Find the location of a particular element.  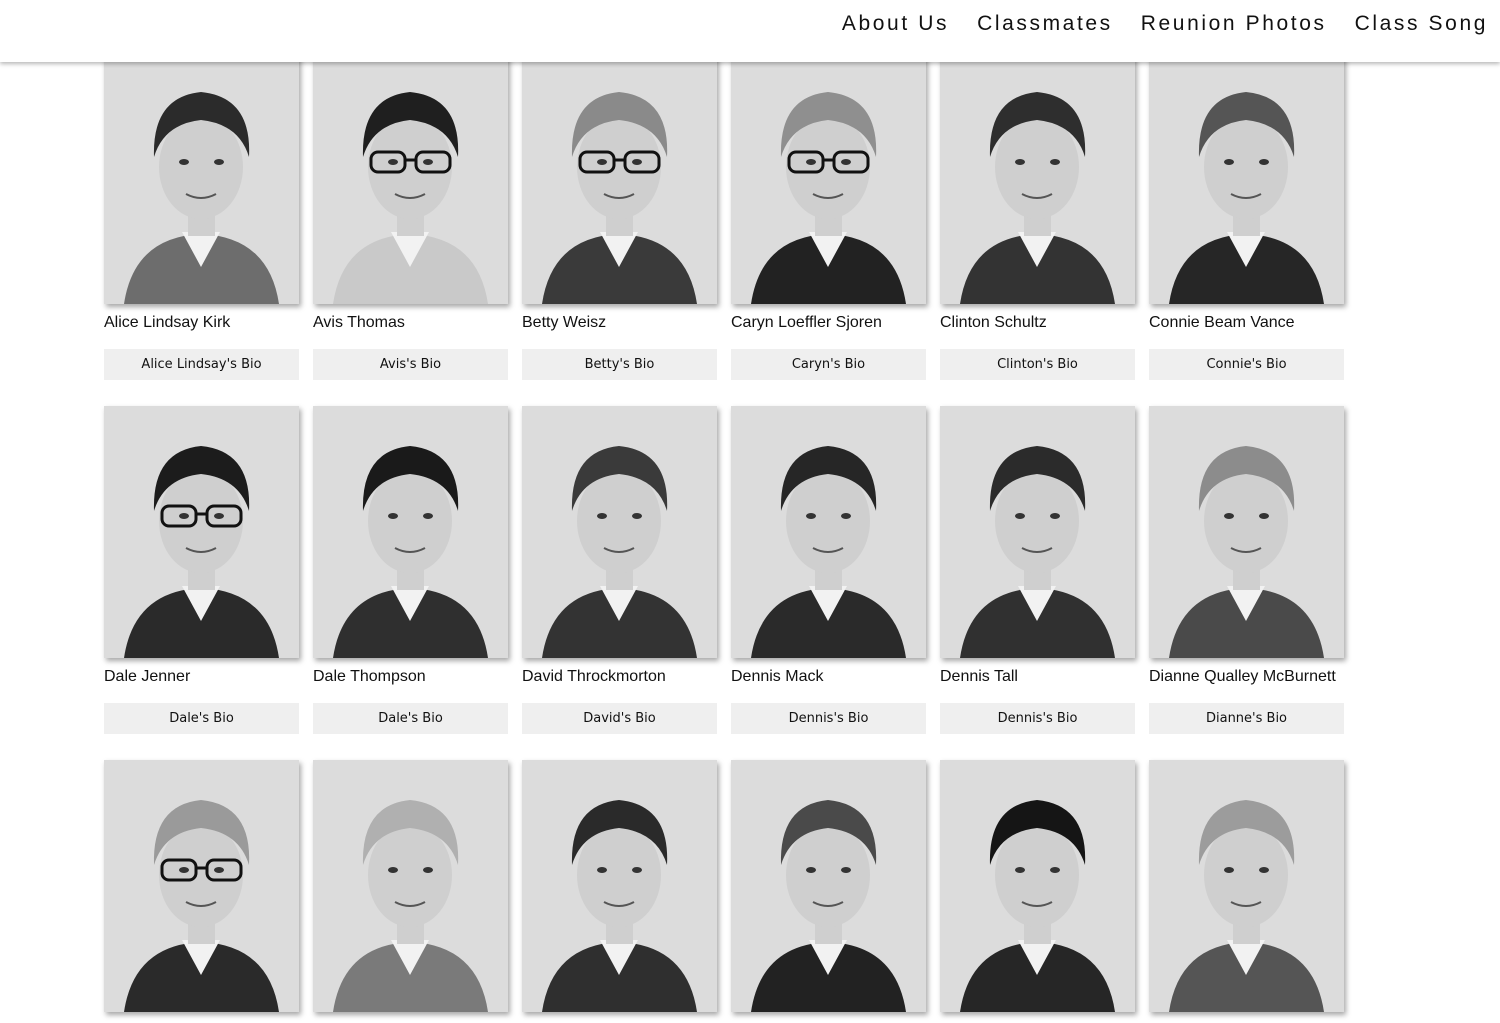

classmate-name: David Throckmorton is located at coordinates (594, 676).